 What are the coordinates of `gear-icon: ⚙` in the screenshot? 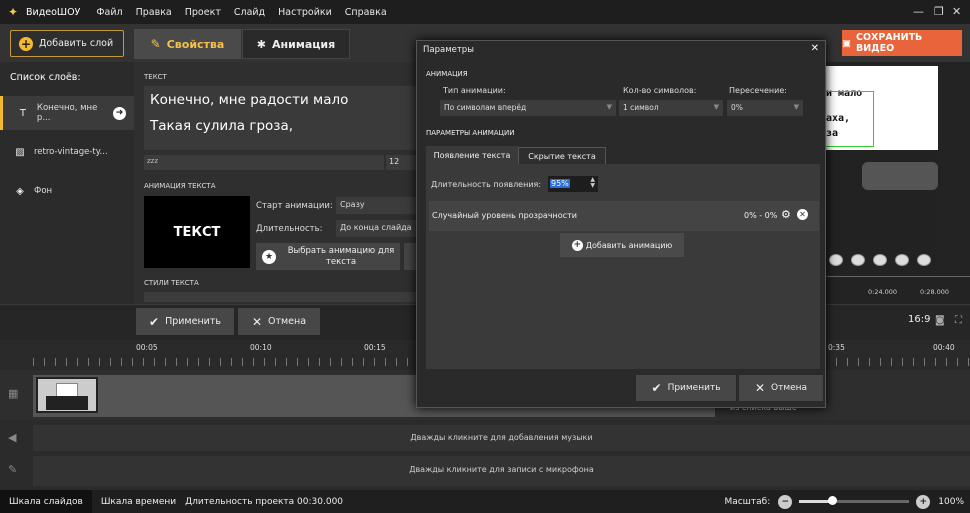 It's located at (786, 214).